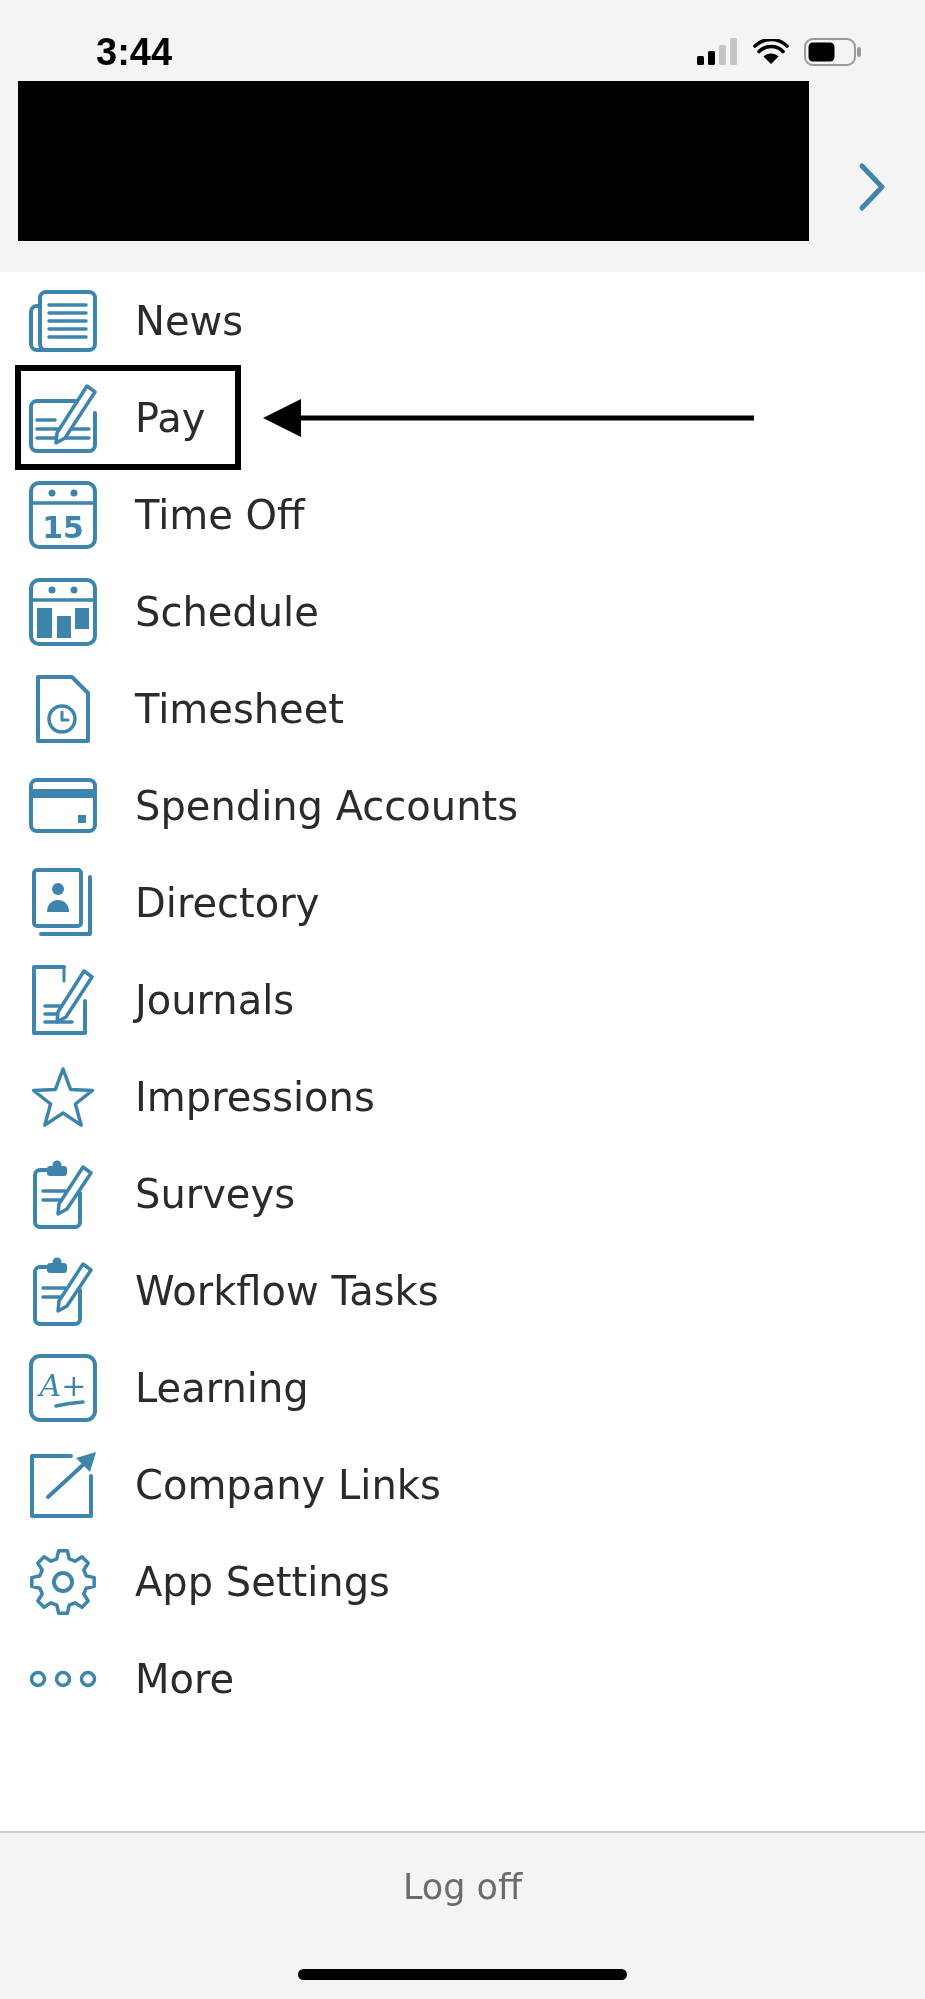 The height and width of the screenshot is (1999, 925). What do you see at coordinates (63, 417) in the screenshot?
I see `card-pen-icon` at bounding box center [63, 417].